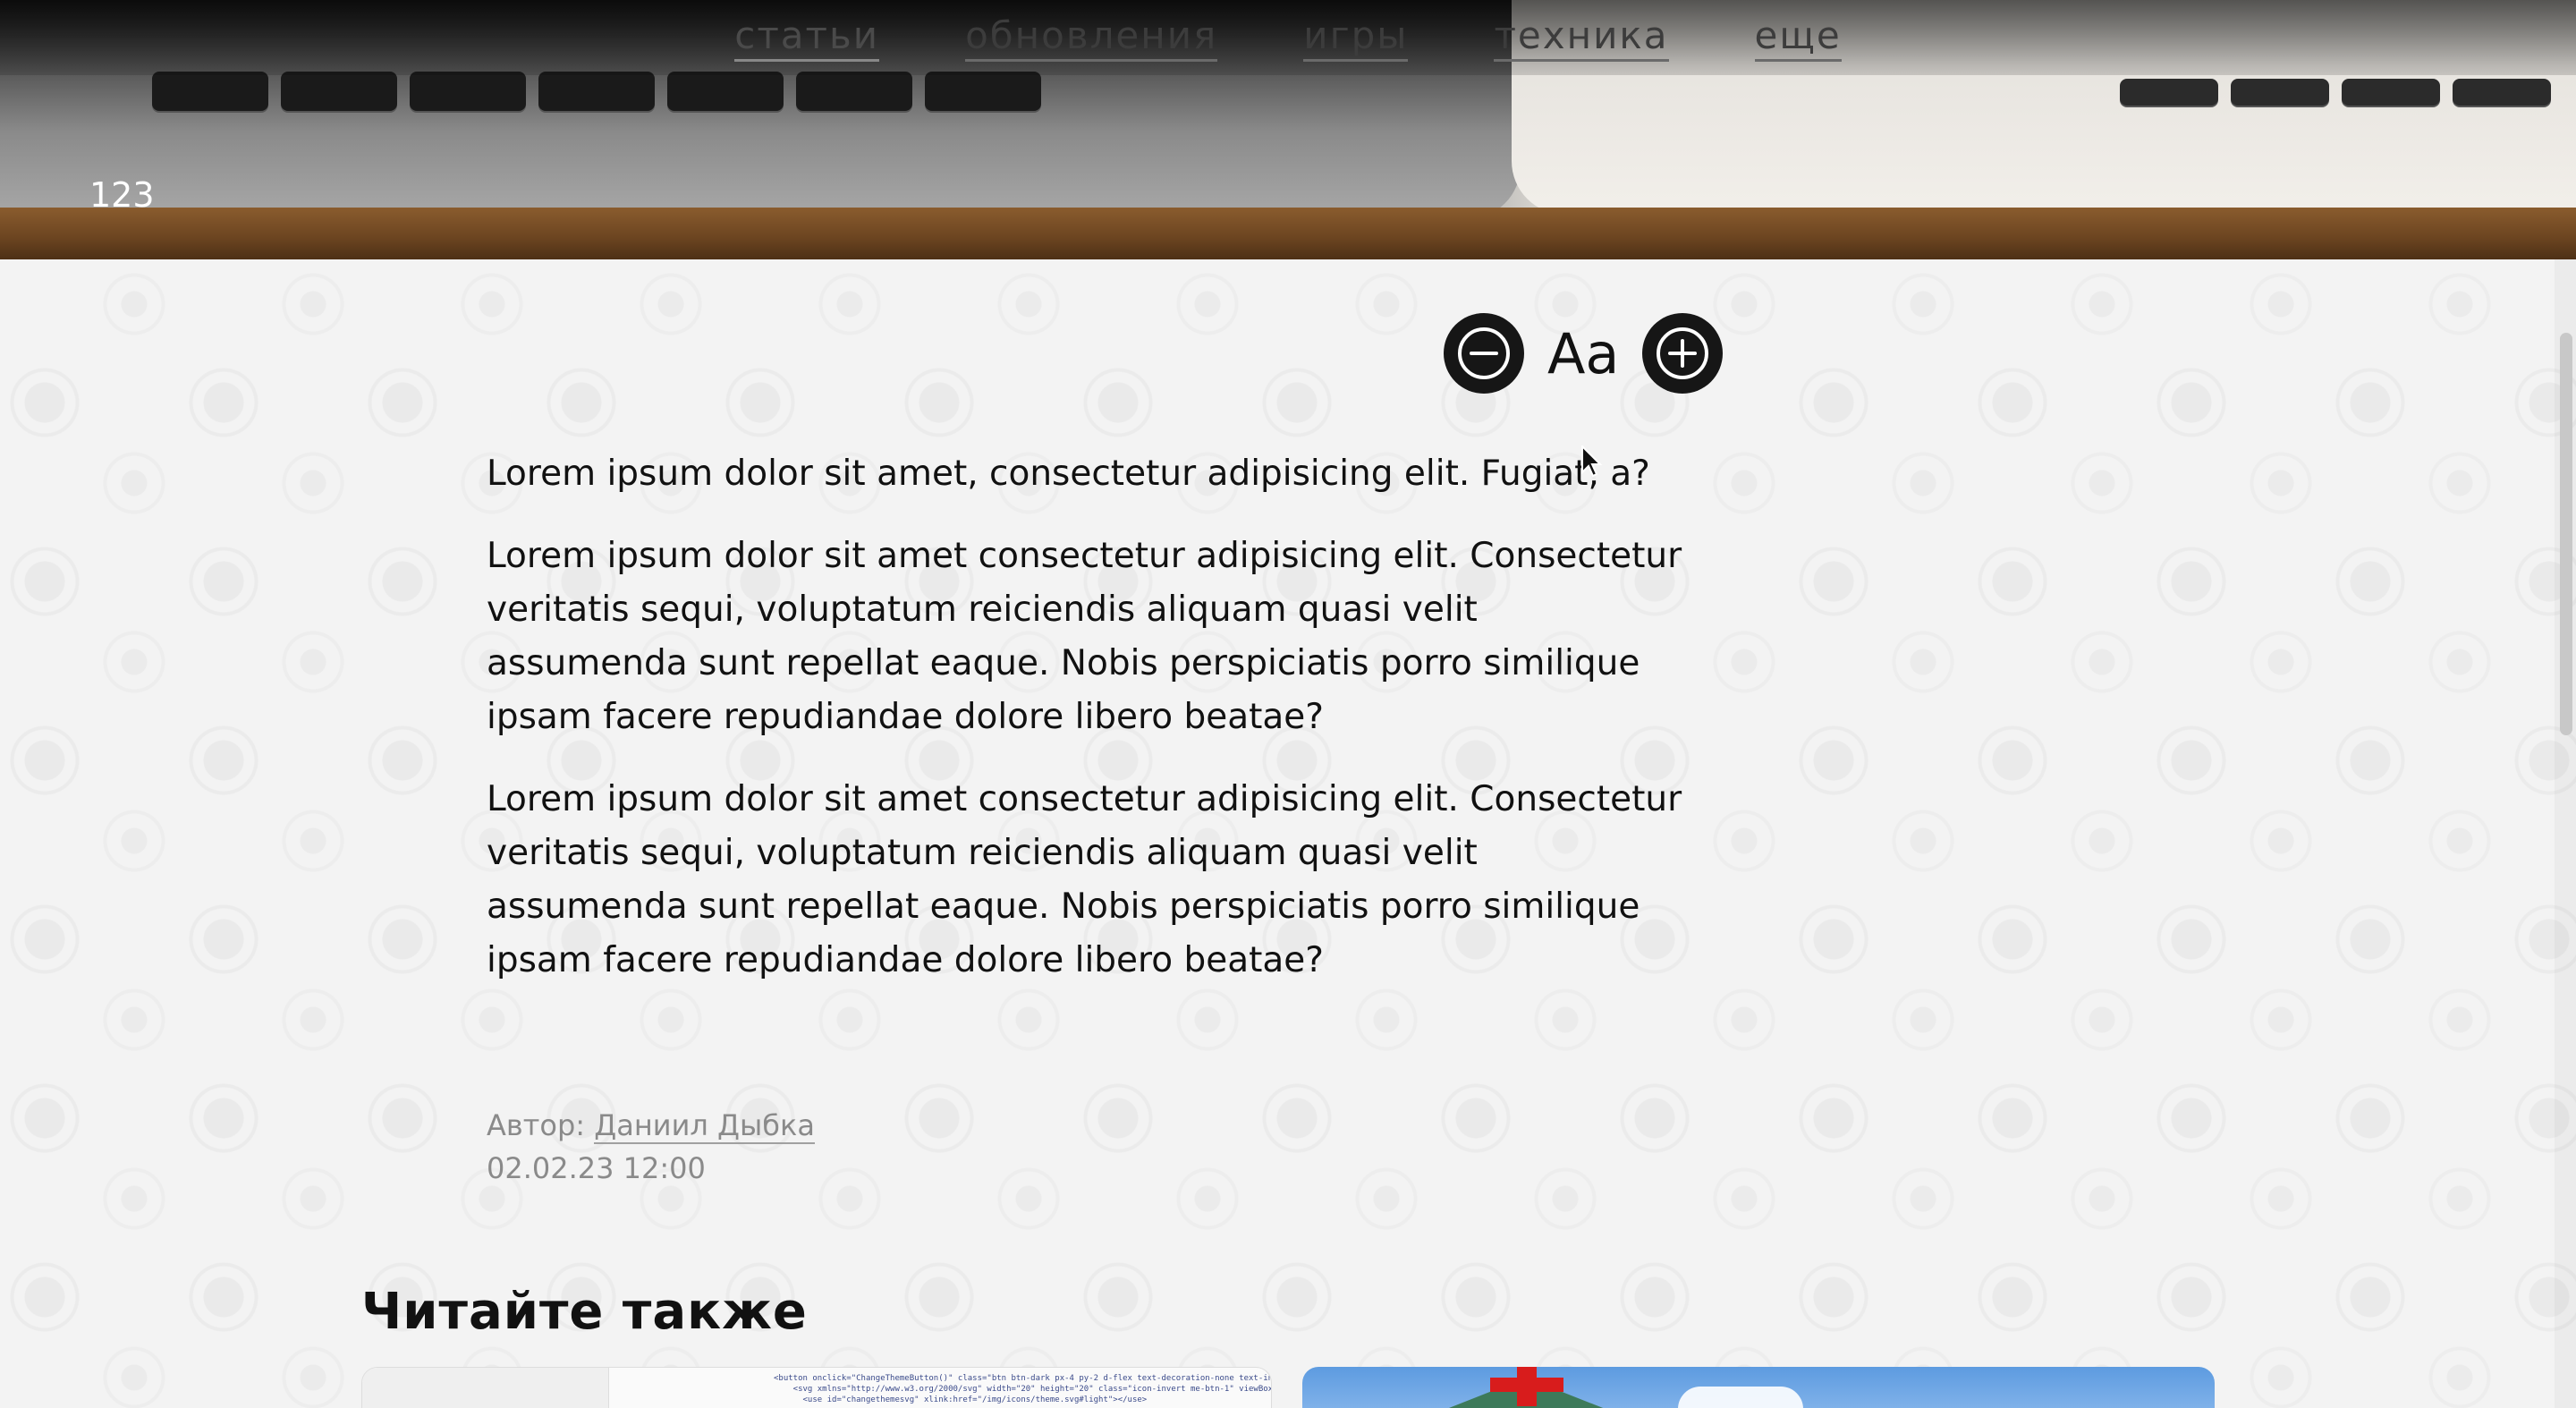 Image resolution: width=2576 pixels, height=1408 pixels. What do you see at coordinates (1740, 1398) in the screenshot?
I see `card-image-cloud` at bounding box center [1740, 1398].